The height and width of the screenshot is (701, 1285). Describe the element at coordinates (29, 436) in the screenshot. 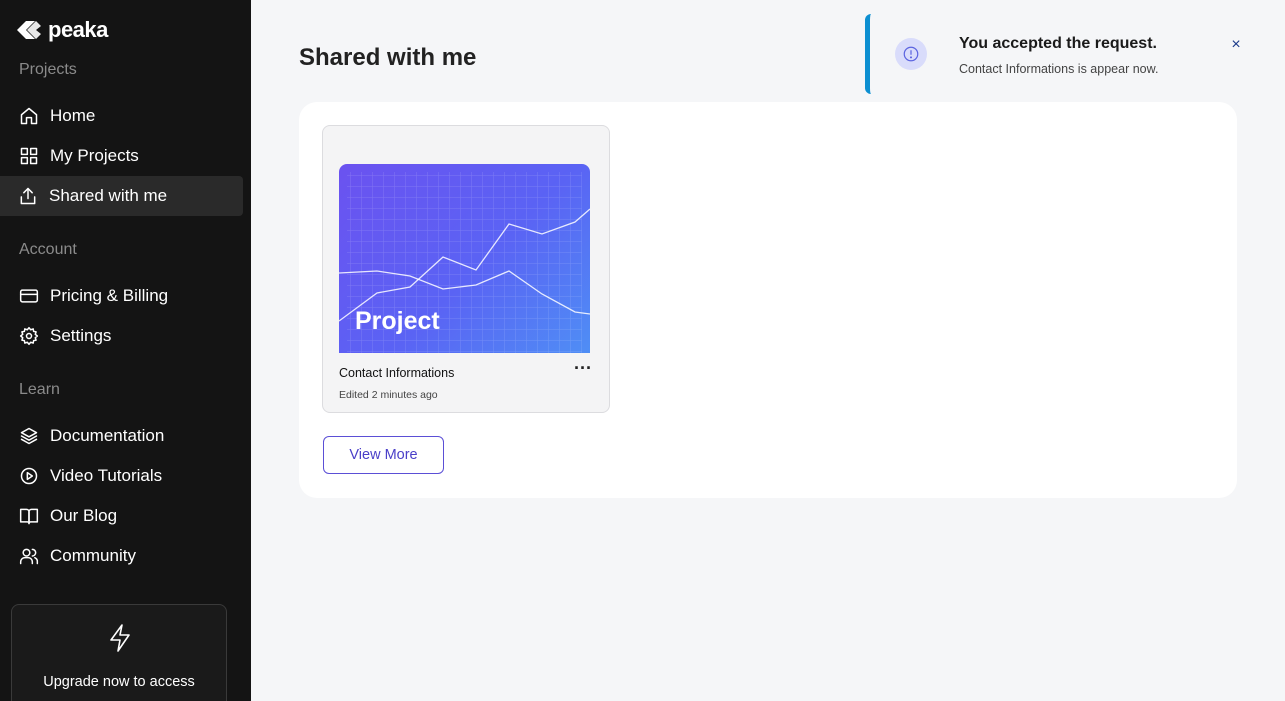

I see `layers-icon` at that location.